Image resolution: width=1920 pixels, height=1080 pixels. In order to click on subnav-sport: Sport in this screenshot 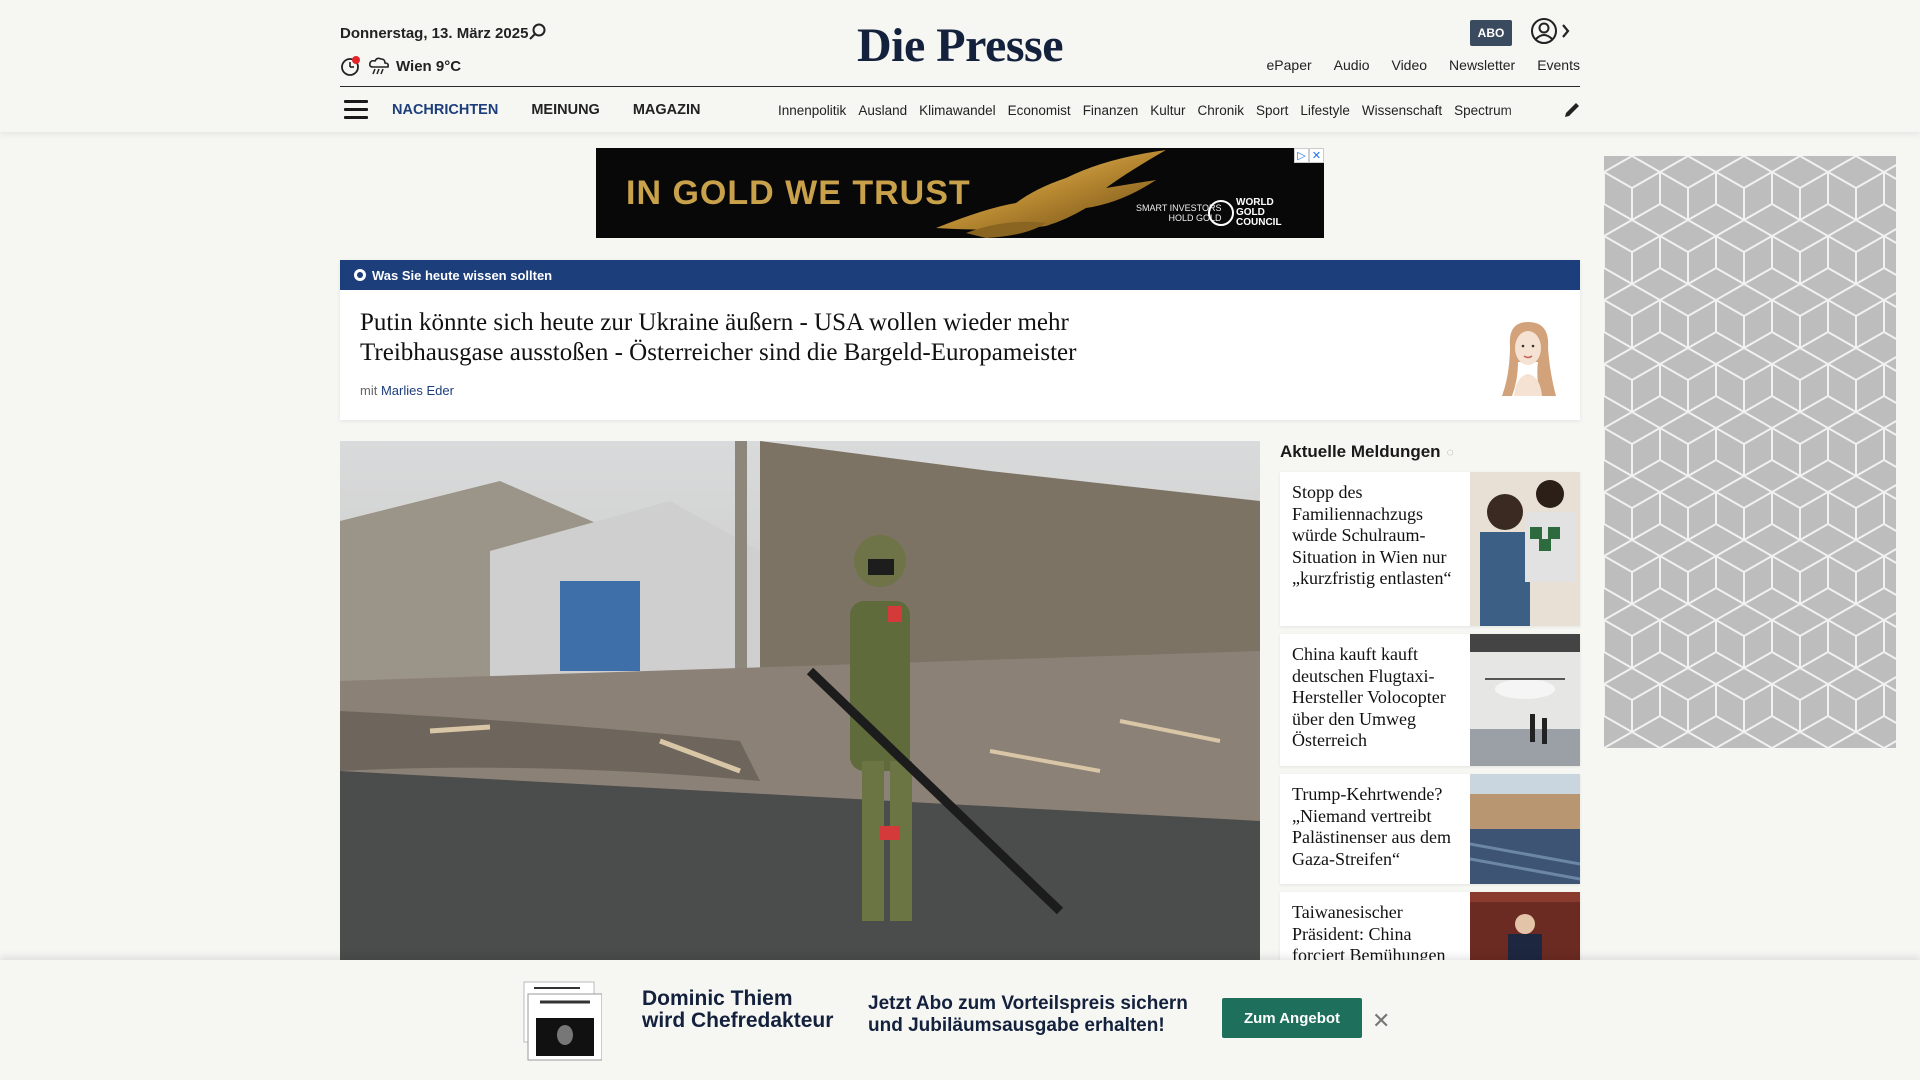, I will do `click(1272, 110)`.